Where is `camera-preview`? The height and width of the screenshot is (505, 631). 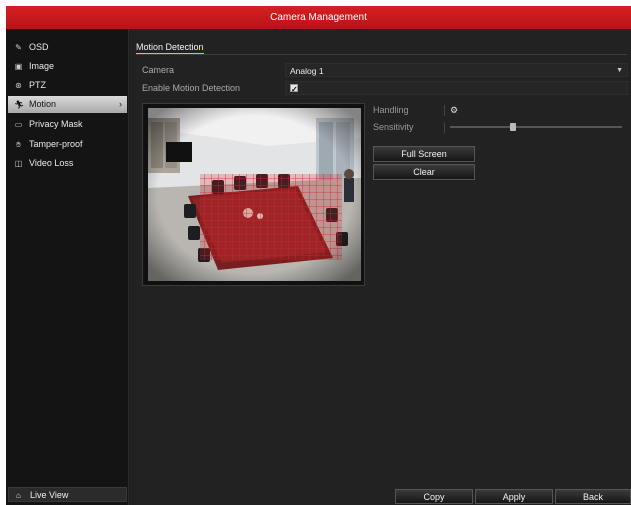
camera-preview is located at coordinates (254, 194).